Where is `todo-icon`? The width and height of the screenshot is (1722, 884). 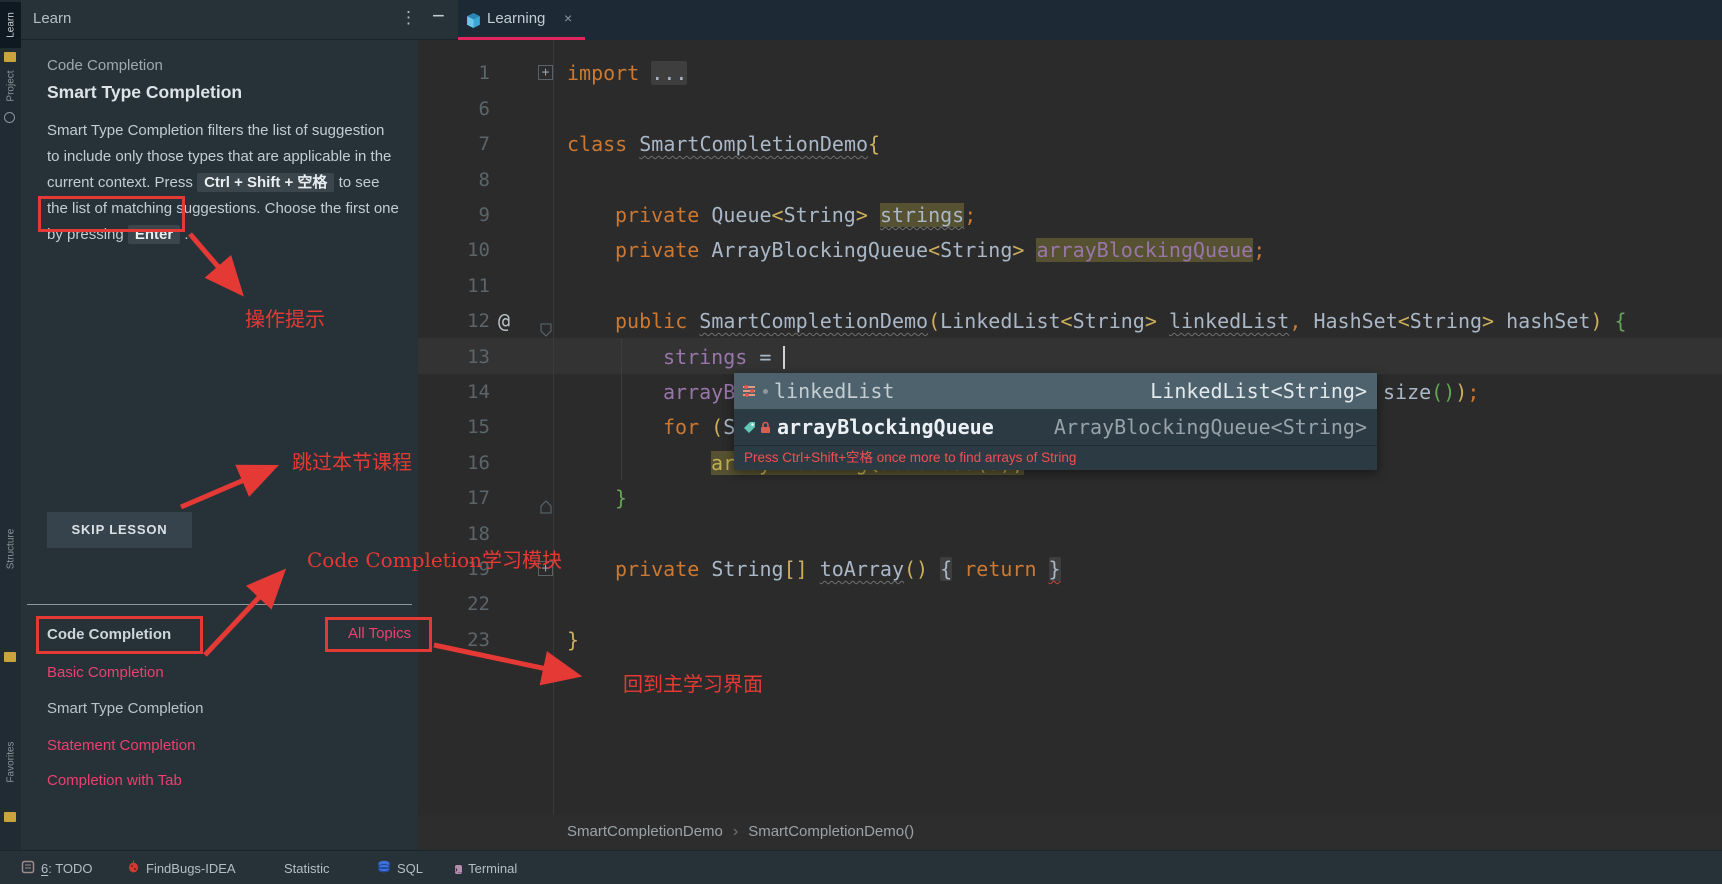
todo-icon is located at coordinates (28, 868).